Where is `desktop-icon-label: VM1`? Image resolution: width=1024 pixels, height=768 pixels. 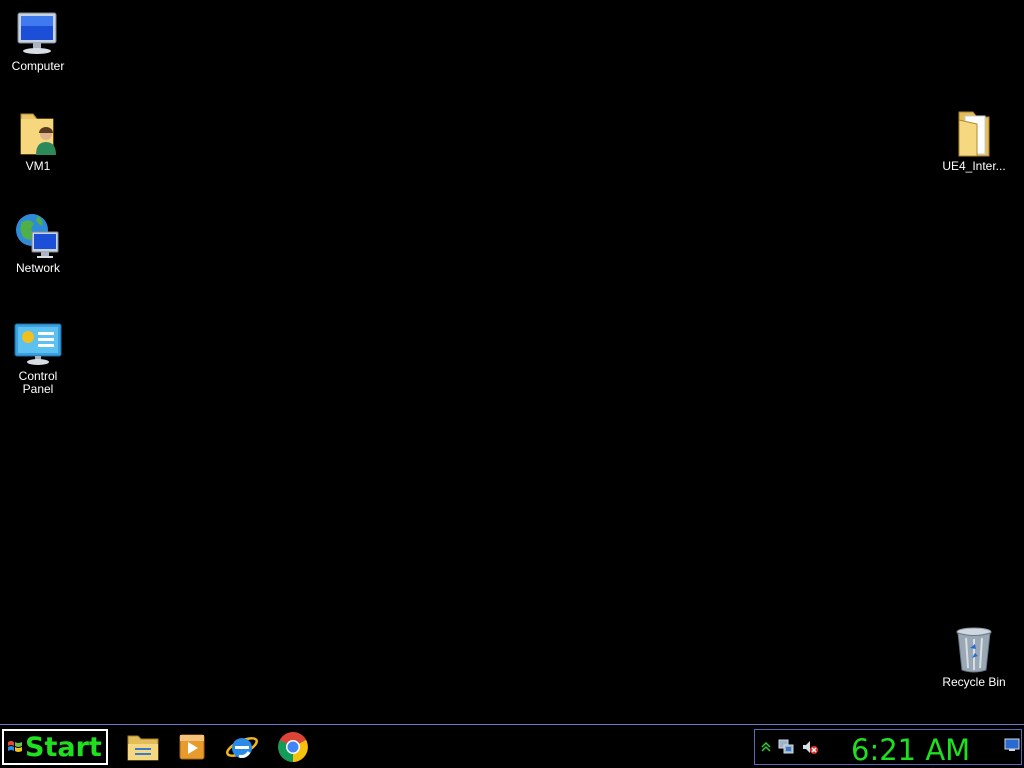 desktop-icon-label: VM1 is located at coordinates (38, 166).